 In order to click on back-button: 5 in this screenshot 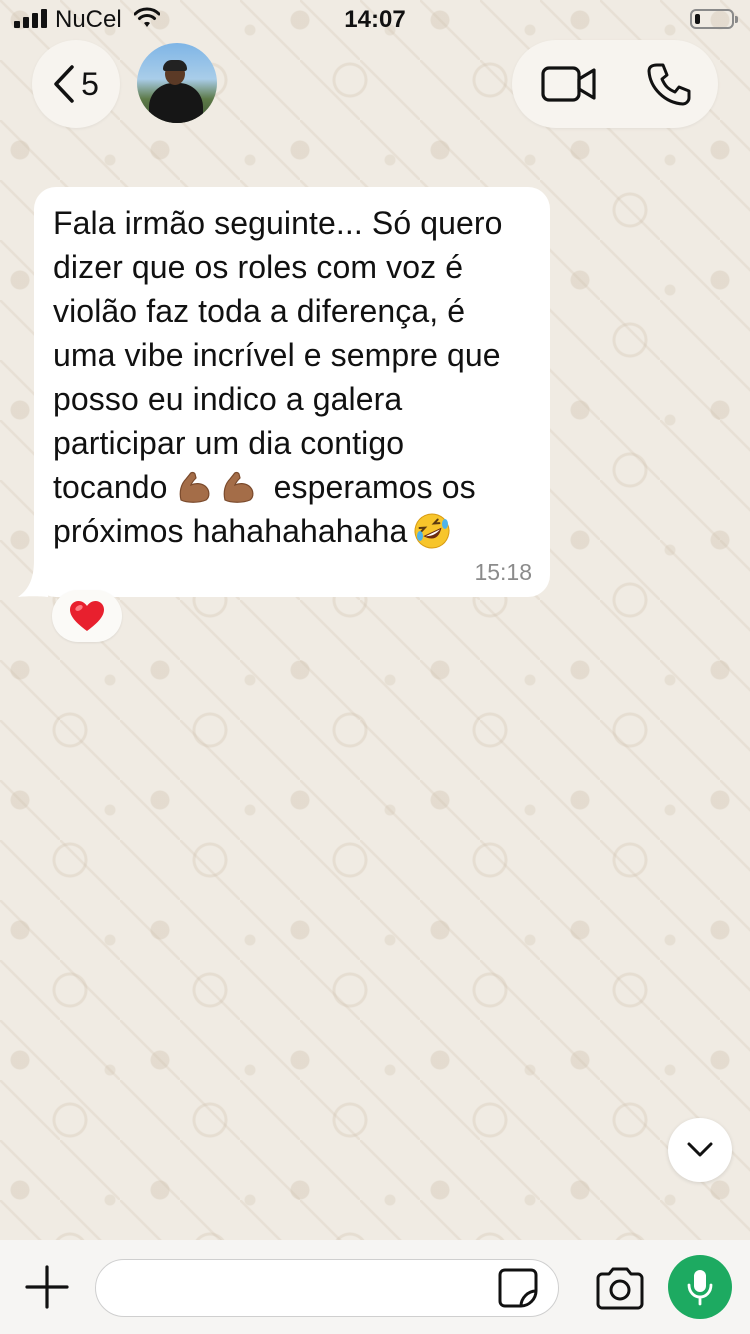, I will do `click(76, 84)`.